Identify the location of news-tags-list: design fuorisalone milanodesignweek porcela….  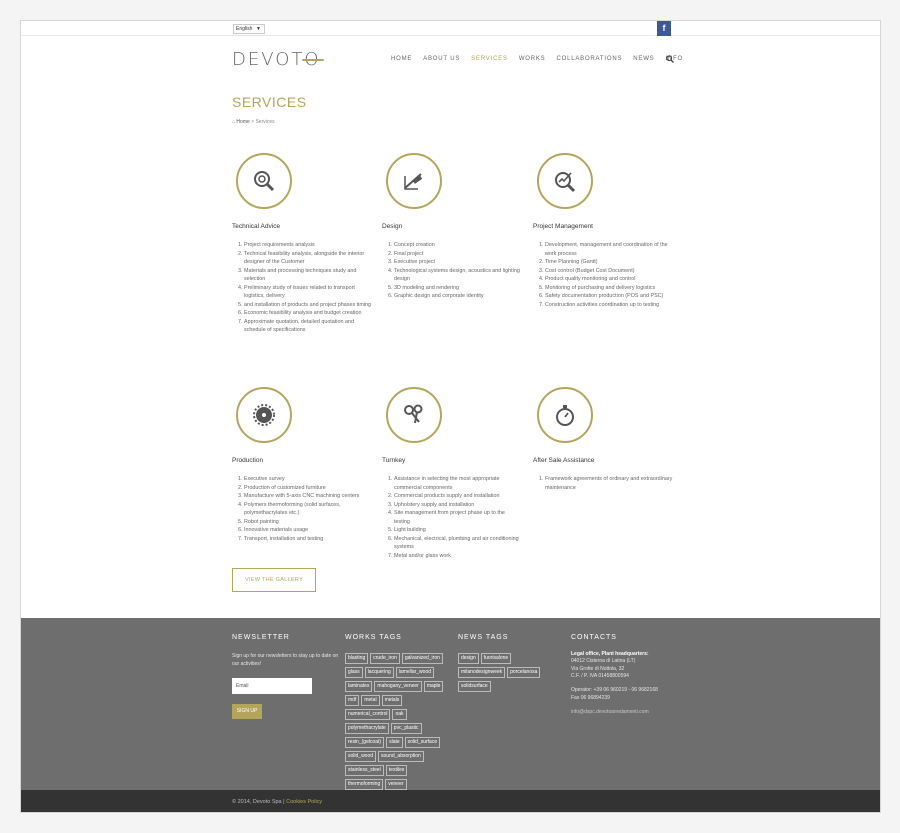
(508, 672).